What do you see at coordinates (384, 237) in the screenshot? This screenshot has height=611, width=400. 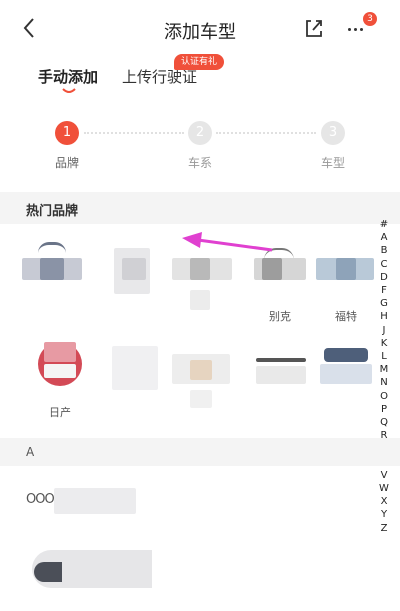 I see `index-letter: A` at bounding box center [384, 237].